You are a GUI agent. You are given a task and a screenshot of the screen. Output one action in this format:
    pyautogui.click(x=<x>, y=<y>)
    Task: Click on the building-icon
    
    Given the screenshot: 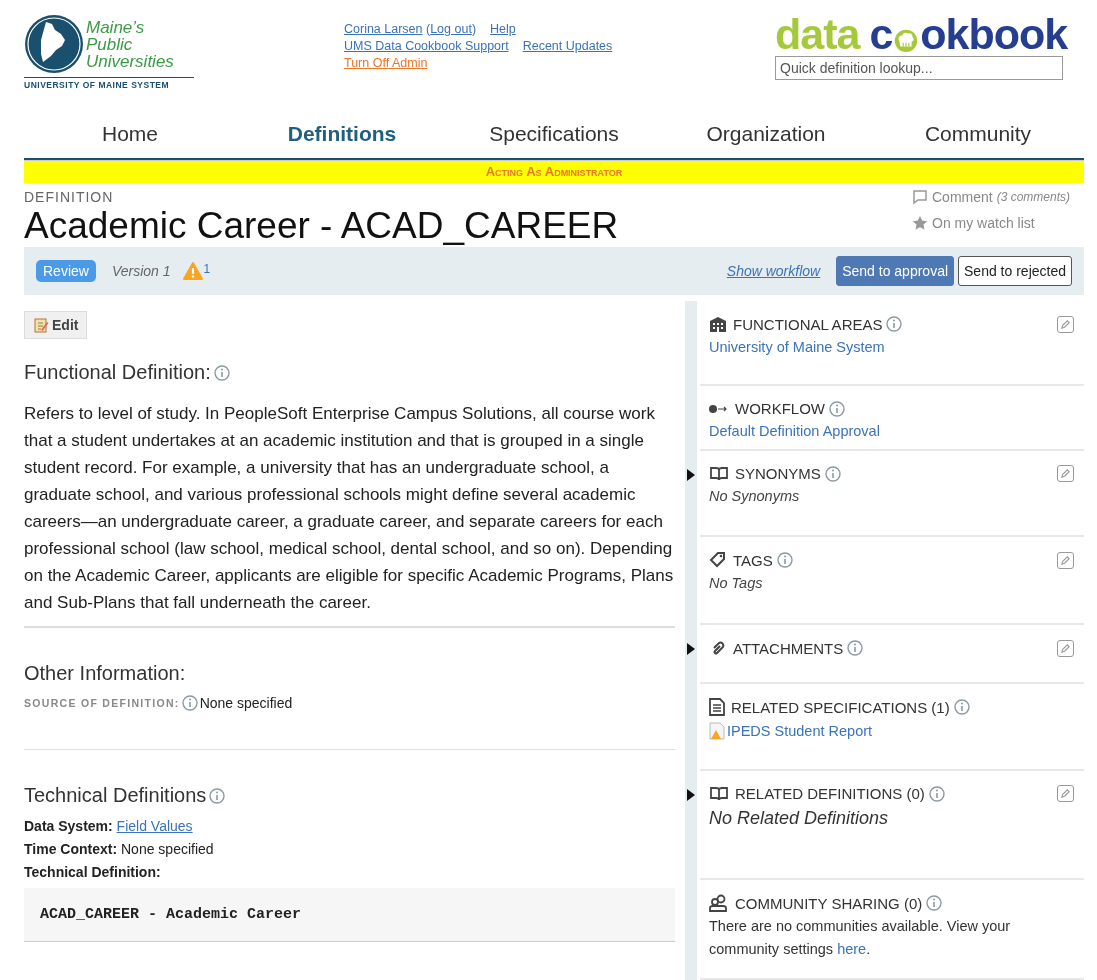 What is the action you would take?
    pyautogui.click(x=718, y=324)
    